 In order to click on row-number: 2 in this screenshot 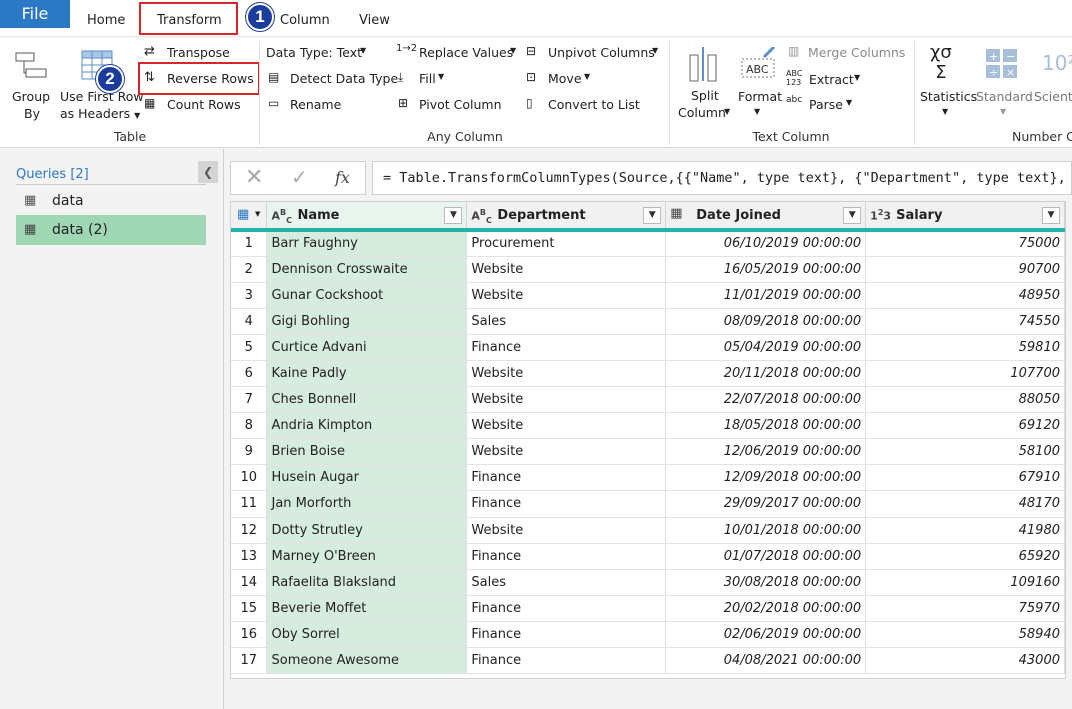, I will do `click(249, 269)`.